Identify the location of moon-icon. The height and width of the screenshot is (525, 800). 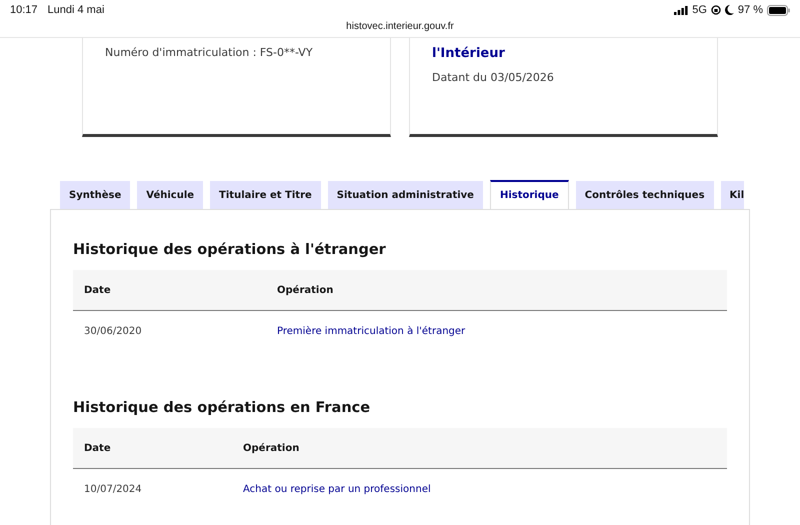
(729, 10).